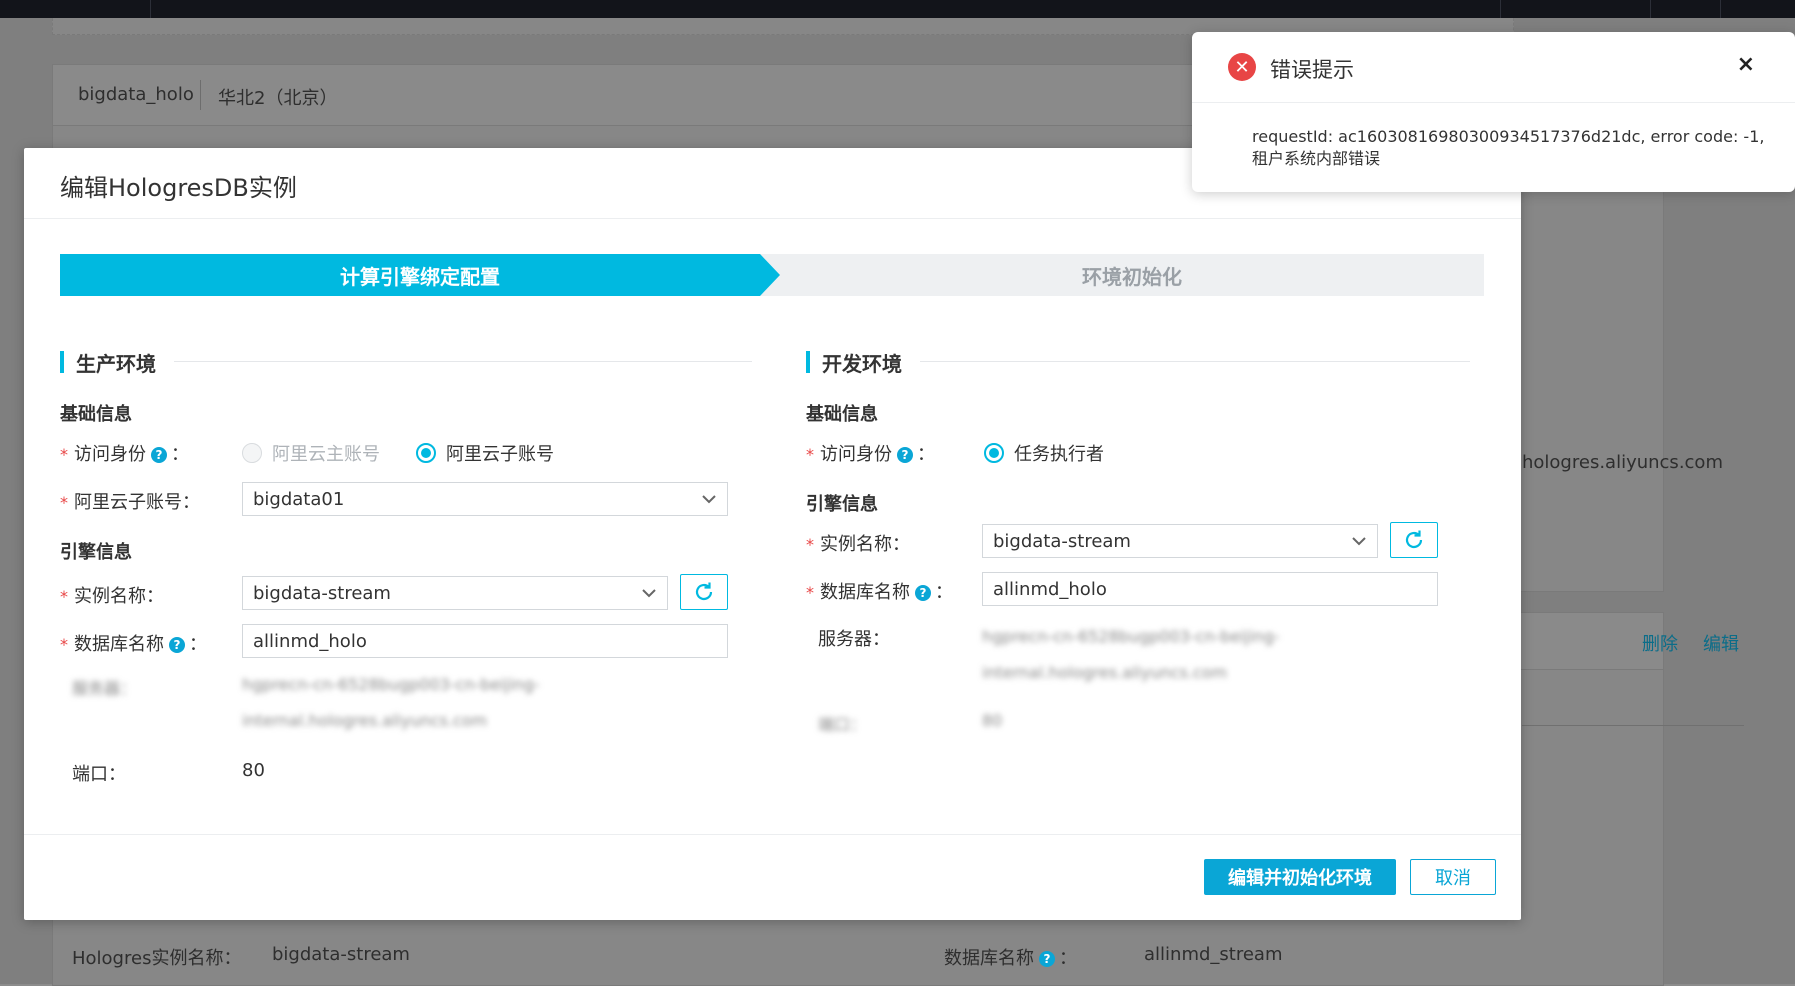 The image size is (1795, 986). Describe the element at coordinates (772, 834) in the screenshot. I see `modal-footer-divider` at that location.